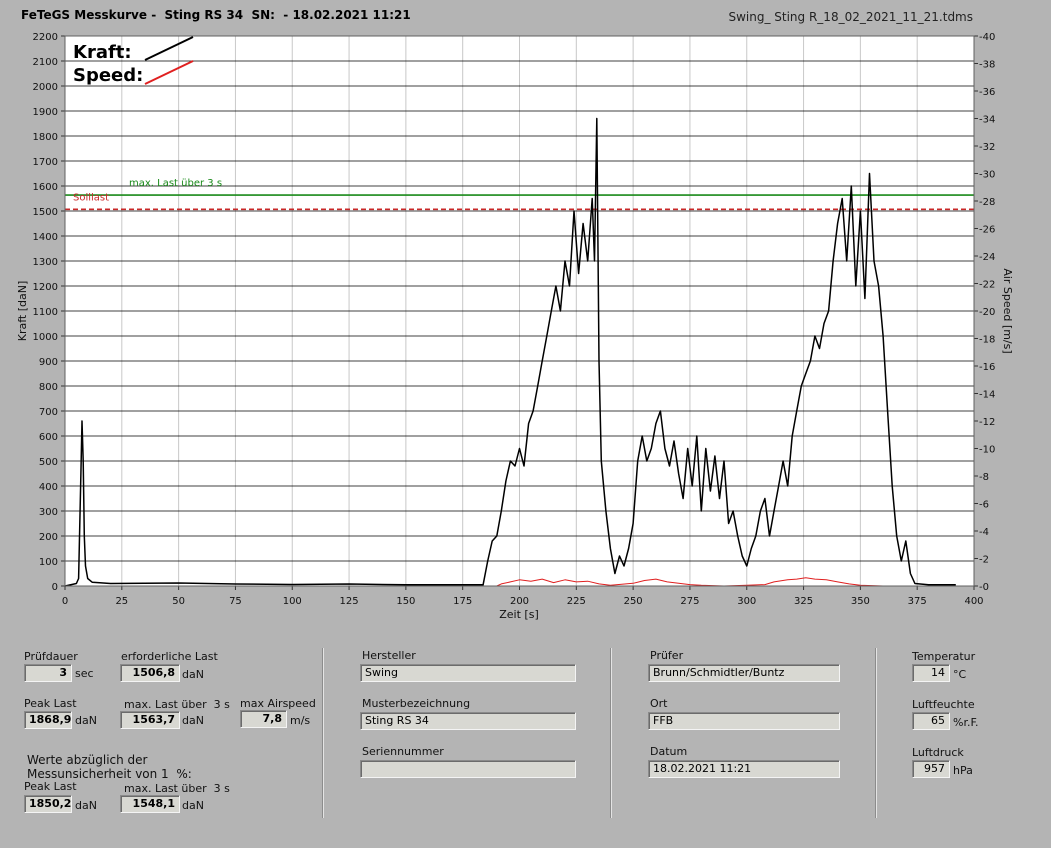 The width and height of the screenshot is (1051, 848). What do you see at coordinates (403, 751) in the screenshot?
I see `seriennummer-label: Seriennummer` at bounding box center [403, 751].